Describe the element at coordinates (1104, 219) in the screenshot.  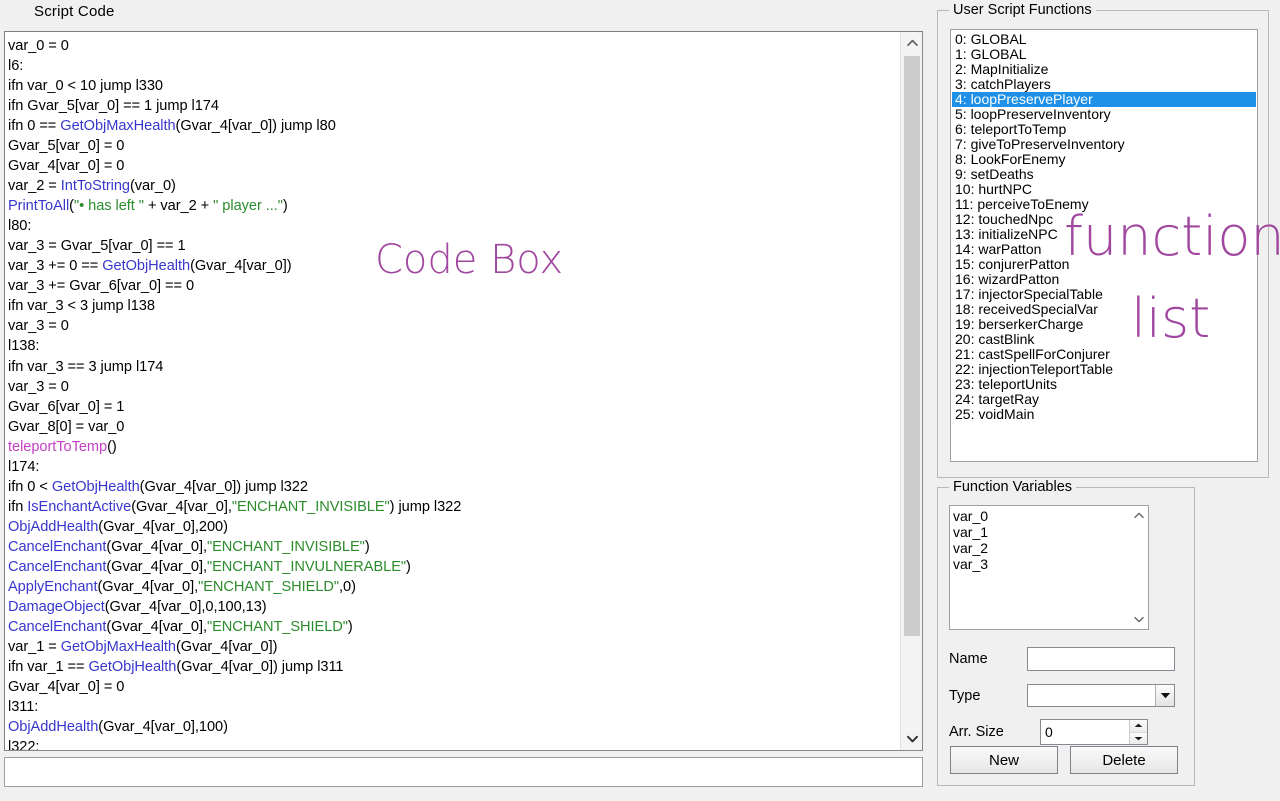
I see `function-list-item: 12: touchedNpc` at that location.